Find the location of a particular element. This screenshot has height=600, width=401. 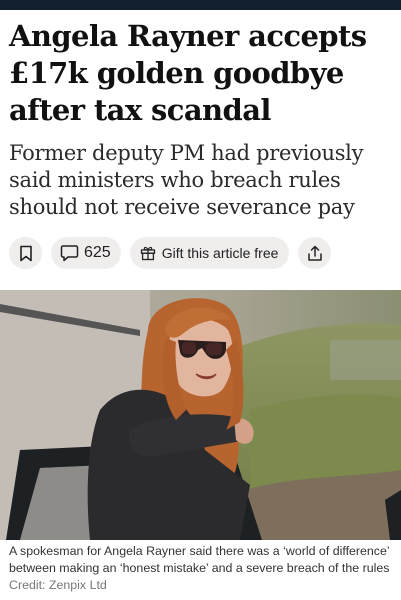

top-bar is located at coordinates (200, 5).